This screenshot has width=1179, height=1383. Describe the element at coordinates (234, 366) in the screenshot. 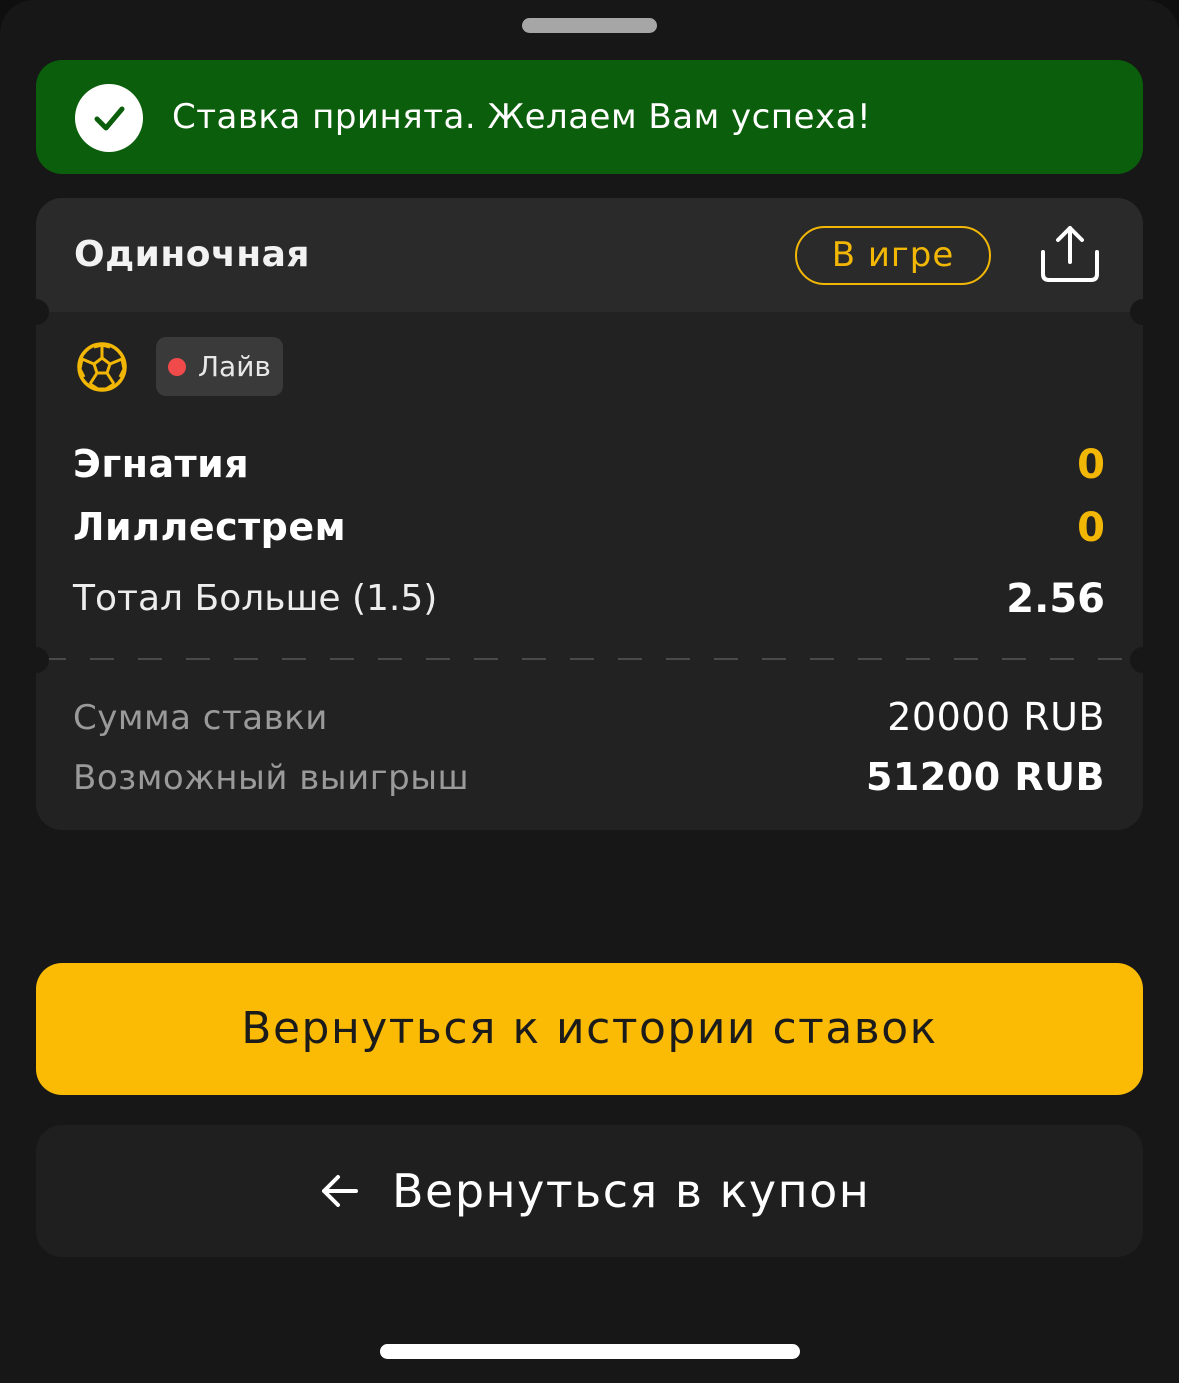

I see `live-label: Лайв` at that location.